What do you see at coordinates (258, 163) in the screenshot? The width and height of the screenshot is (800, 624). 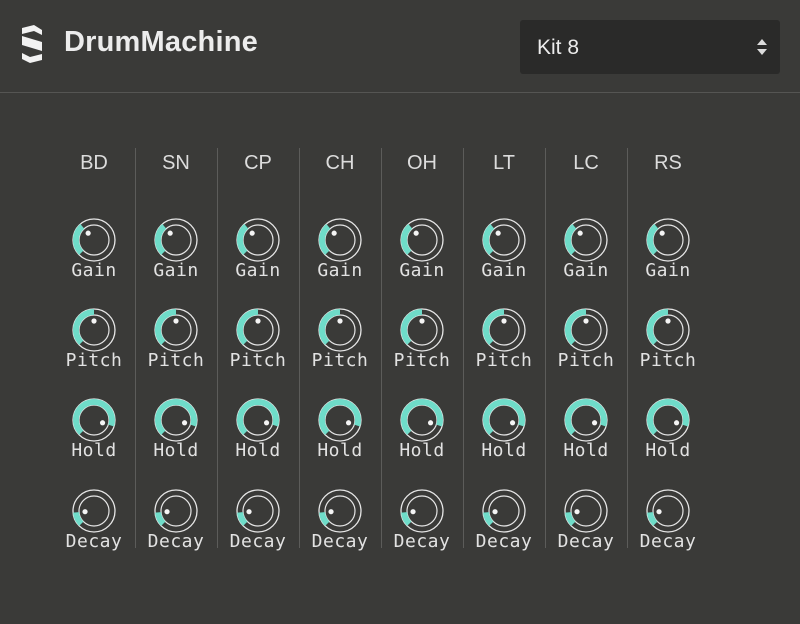 I see `channel-name: CP` at bounding box center [258, 163].